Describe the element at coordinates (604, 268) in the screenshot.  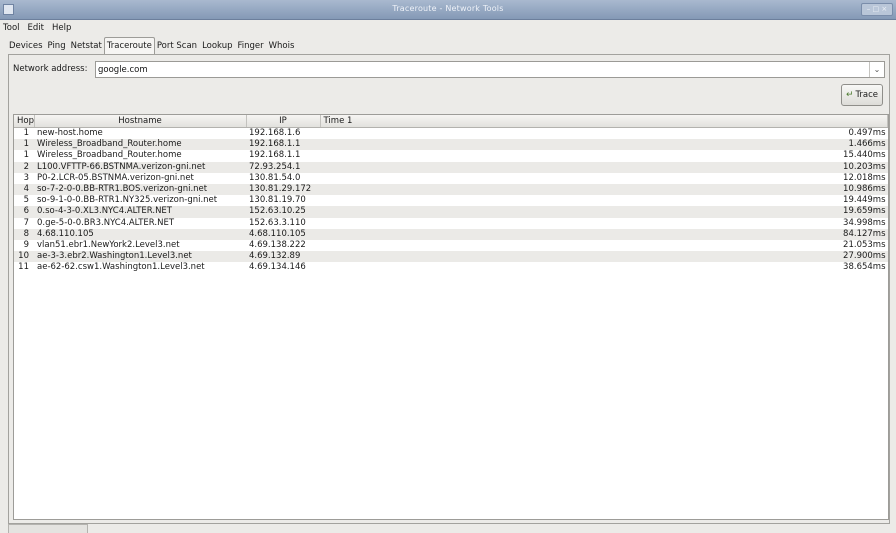
I see `time-cell: 38.654ms` at that location.